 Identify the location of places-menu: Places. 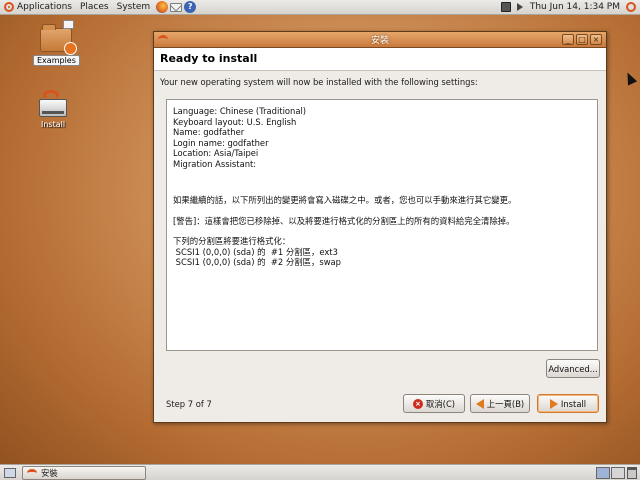
(94, 7).